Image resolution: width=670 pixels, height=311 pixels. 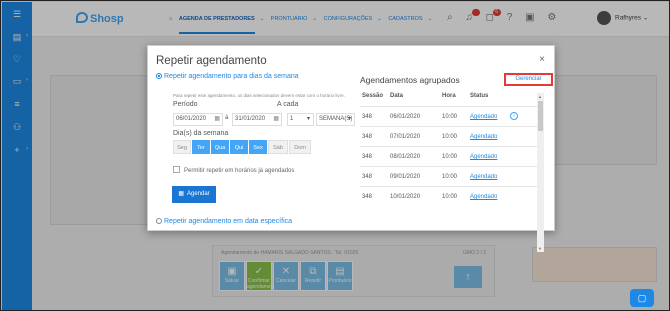 What do you see at coordinates (300, 147) in the screenshot?
I see `day-dom: Dom` at bounding box center [300, 147].